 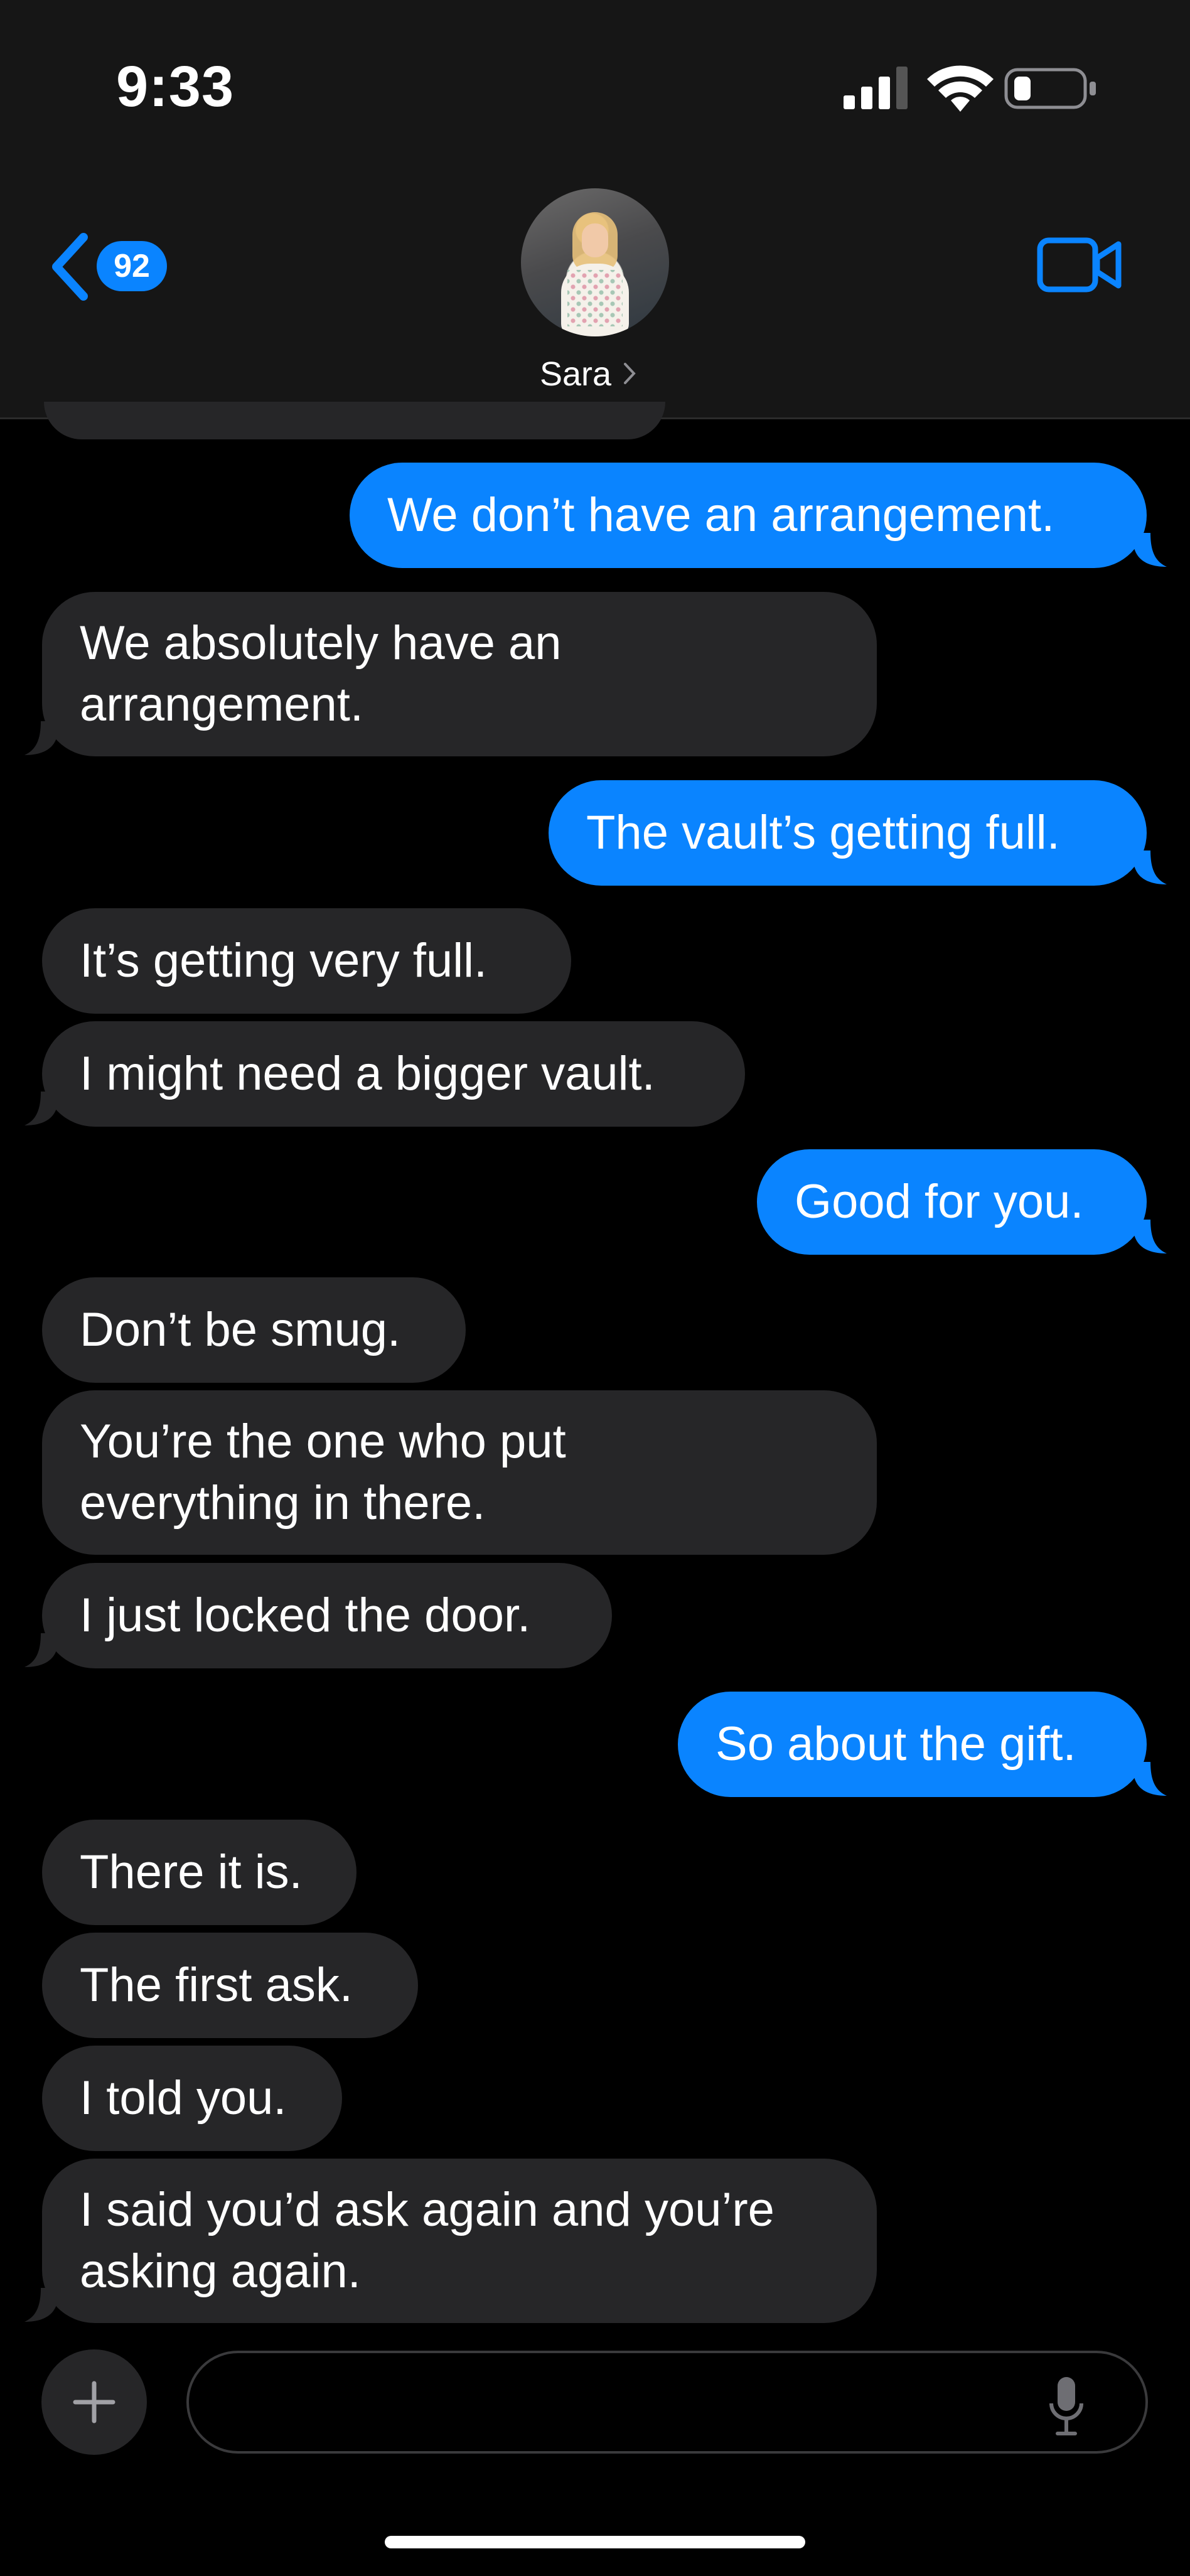 I want to click on back-button: 92, so click(x=112, y=266).